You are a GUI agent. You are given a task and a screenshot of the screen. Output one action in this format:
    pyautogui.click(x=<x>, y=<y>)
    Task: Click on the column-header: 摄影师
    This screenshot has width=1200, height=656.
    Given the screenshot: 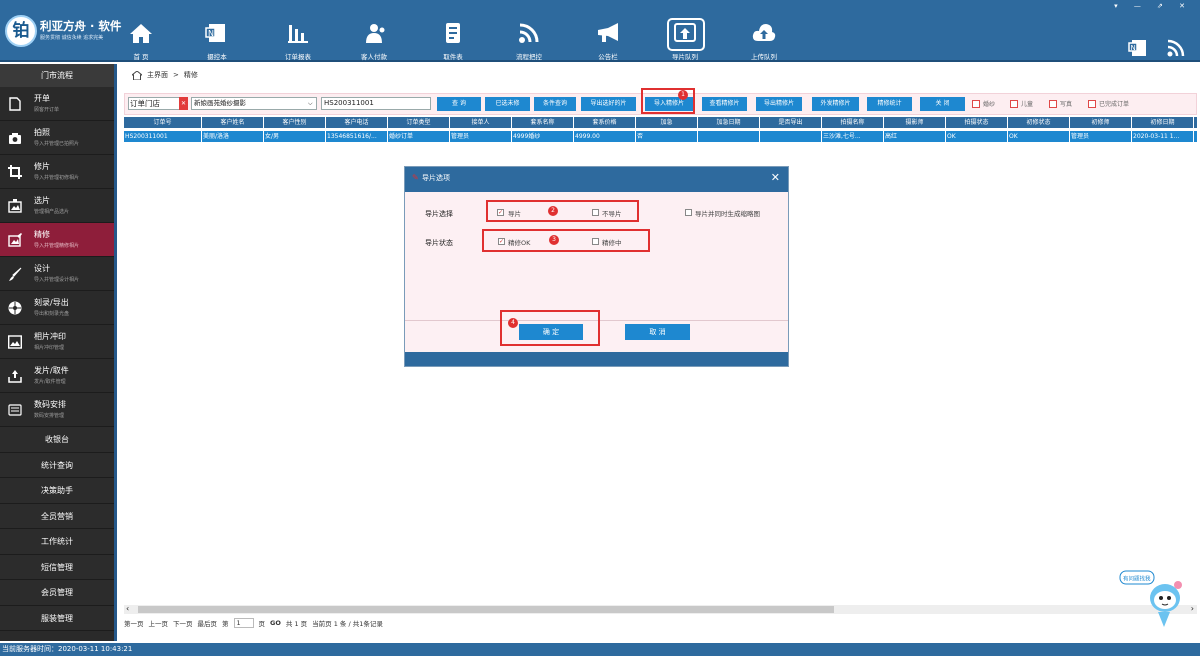 What is the action you would take?
    pyautogui.click(x=915, y=122)
    